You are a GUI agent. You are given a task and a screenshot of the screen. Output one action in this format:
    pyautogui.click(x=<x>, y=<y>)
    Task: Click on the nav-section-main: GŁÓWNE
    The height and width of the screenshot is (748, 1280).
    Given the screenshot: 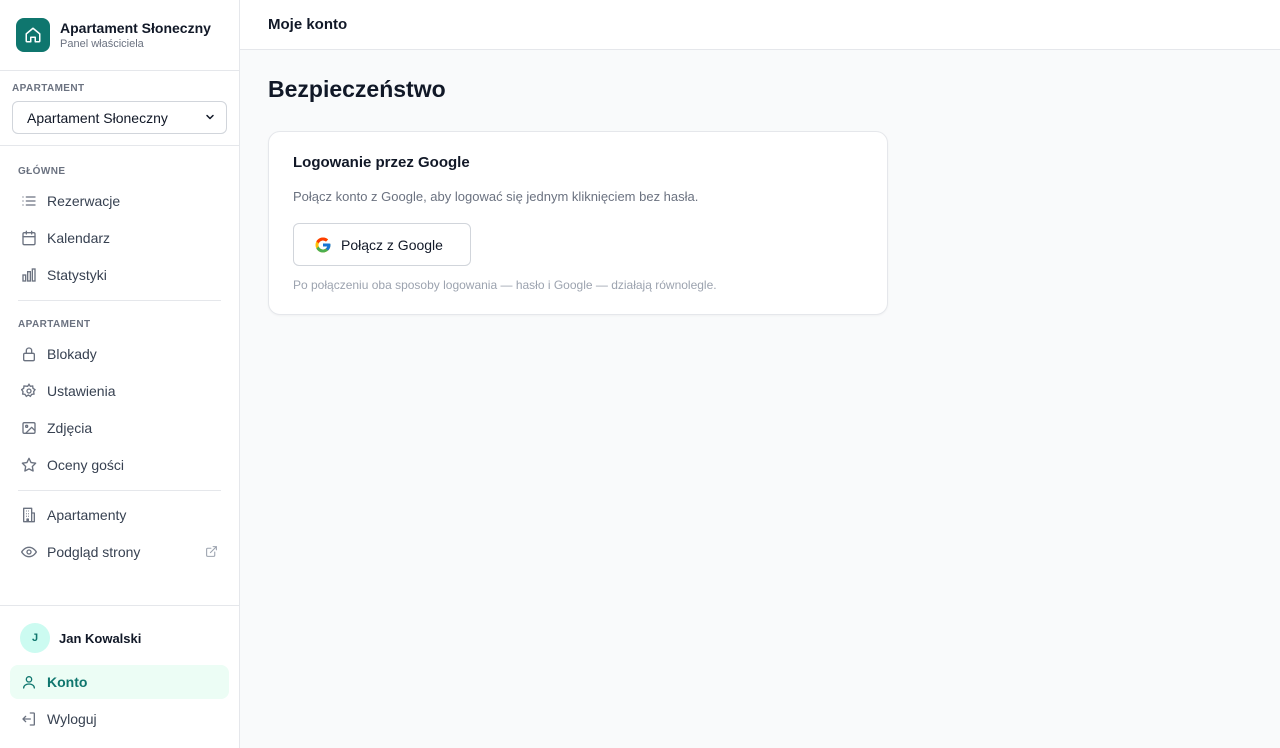 What is the action you would take?
    pyautogui.click(x=42, y=171)
    